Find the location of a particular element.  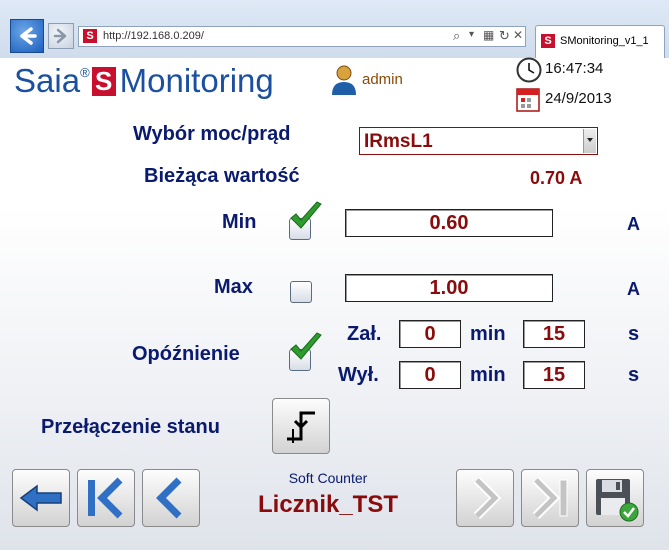

brand-registered: ® is located at coordinates (85, 72).